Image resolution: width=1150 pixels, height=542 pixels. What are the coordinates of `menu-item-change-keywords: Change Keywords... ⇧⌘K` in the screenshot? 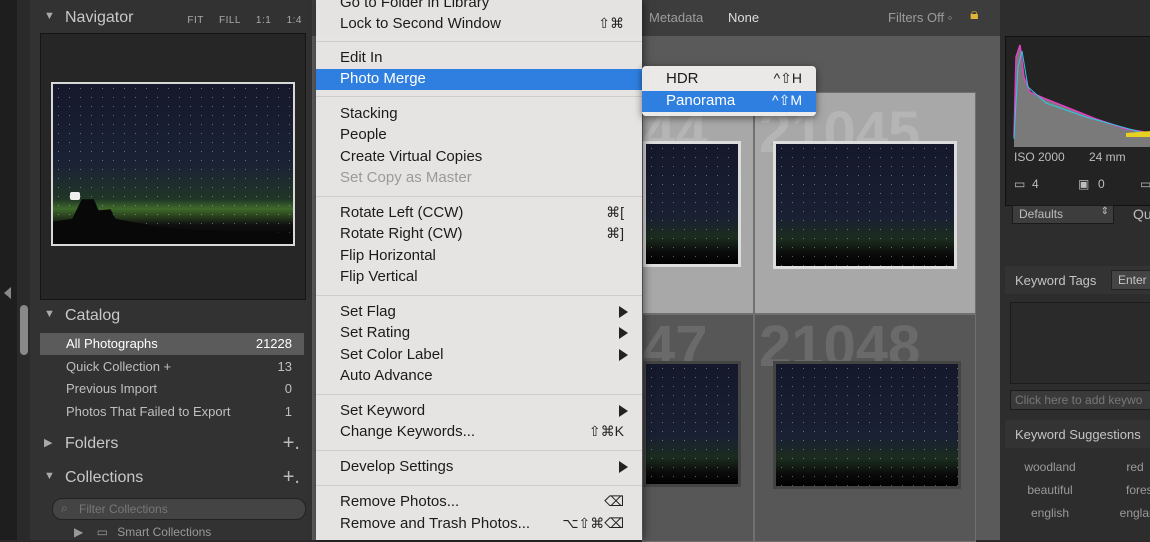 It's located at (479, 432).